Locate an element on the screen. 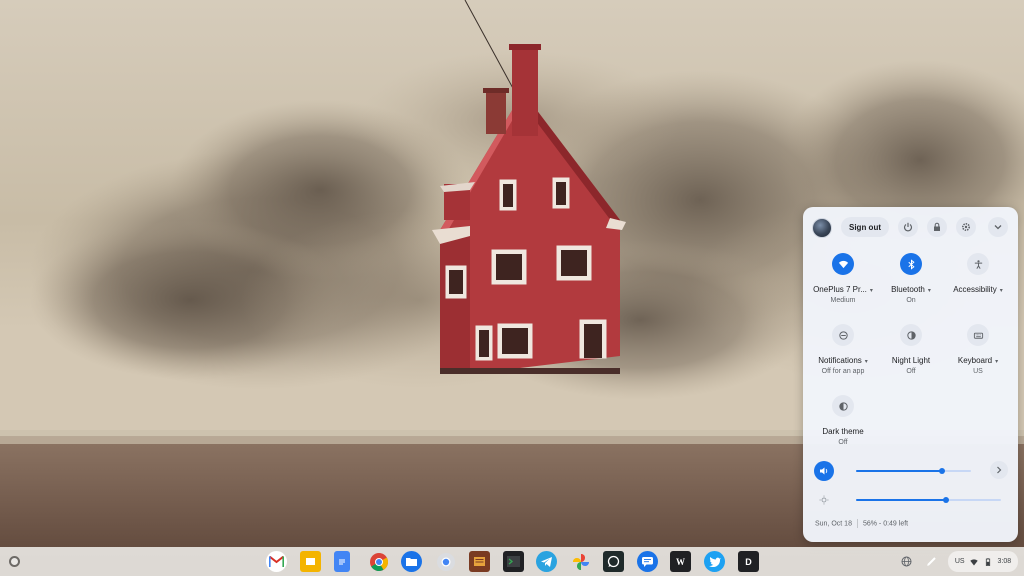  avatar is located at coordinates (822, 228).